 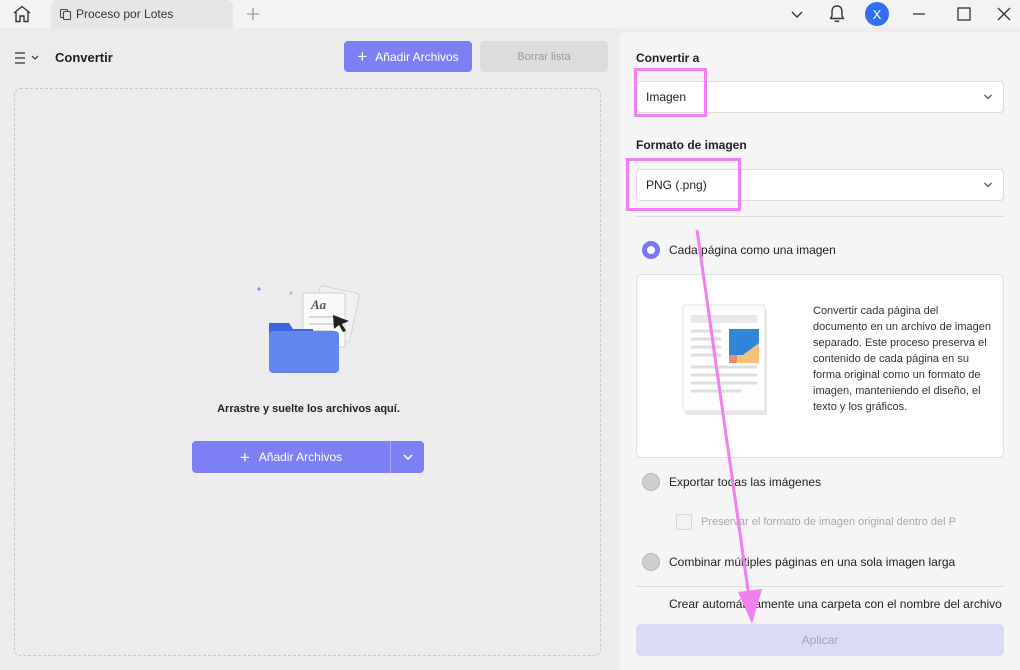 What do you see at coordinates (300, 457) in the screenshot?
I see `add-files-main-label: Añadir Archivos` at bounding box center [300, 457].